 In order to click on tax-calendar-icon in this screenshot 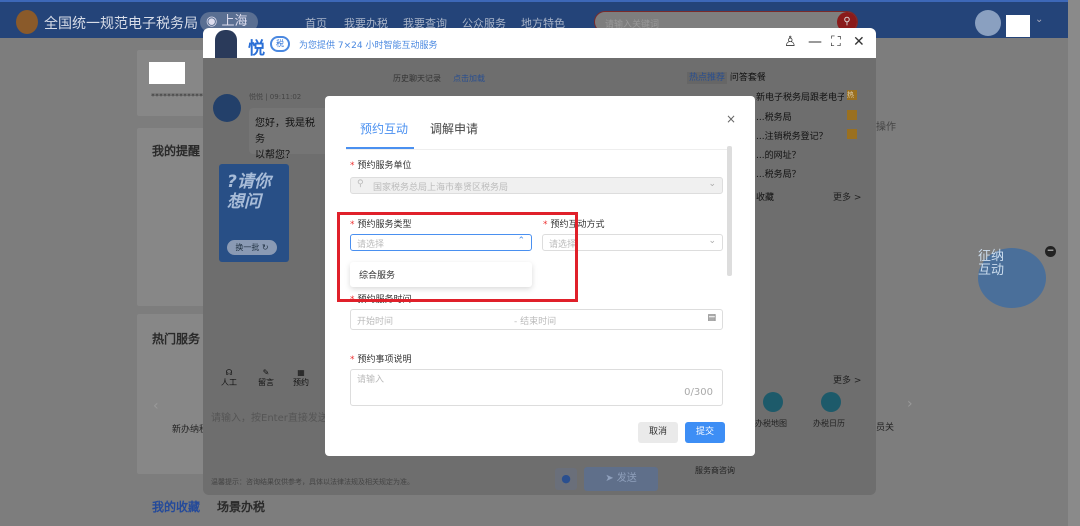, I will do `click(831, 402)`.